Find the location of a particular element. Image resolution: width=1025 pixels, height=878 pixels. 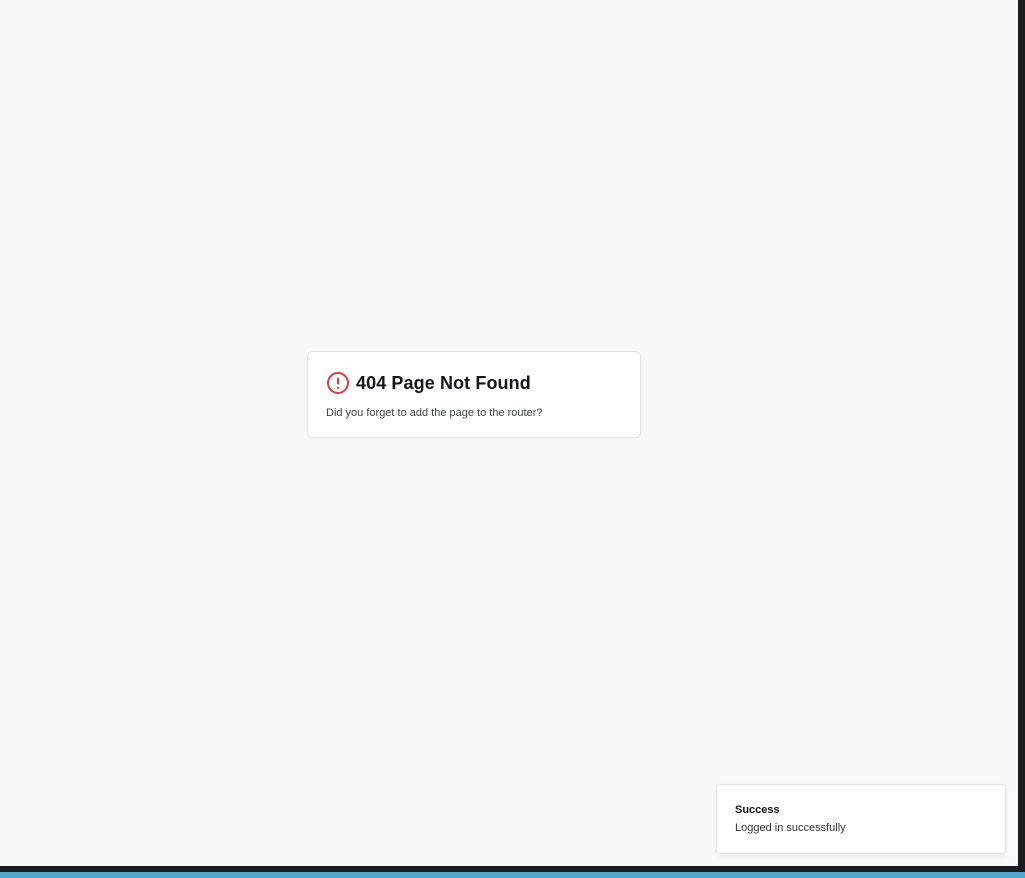

not-found-header: 404 Page Not Found is located at coordinates (428, 383).